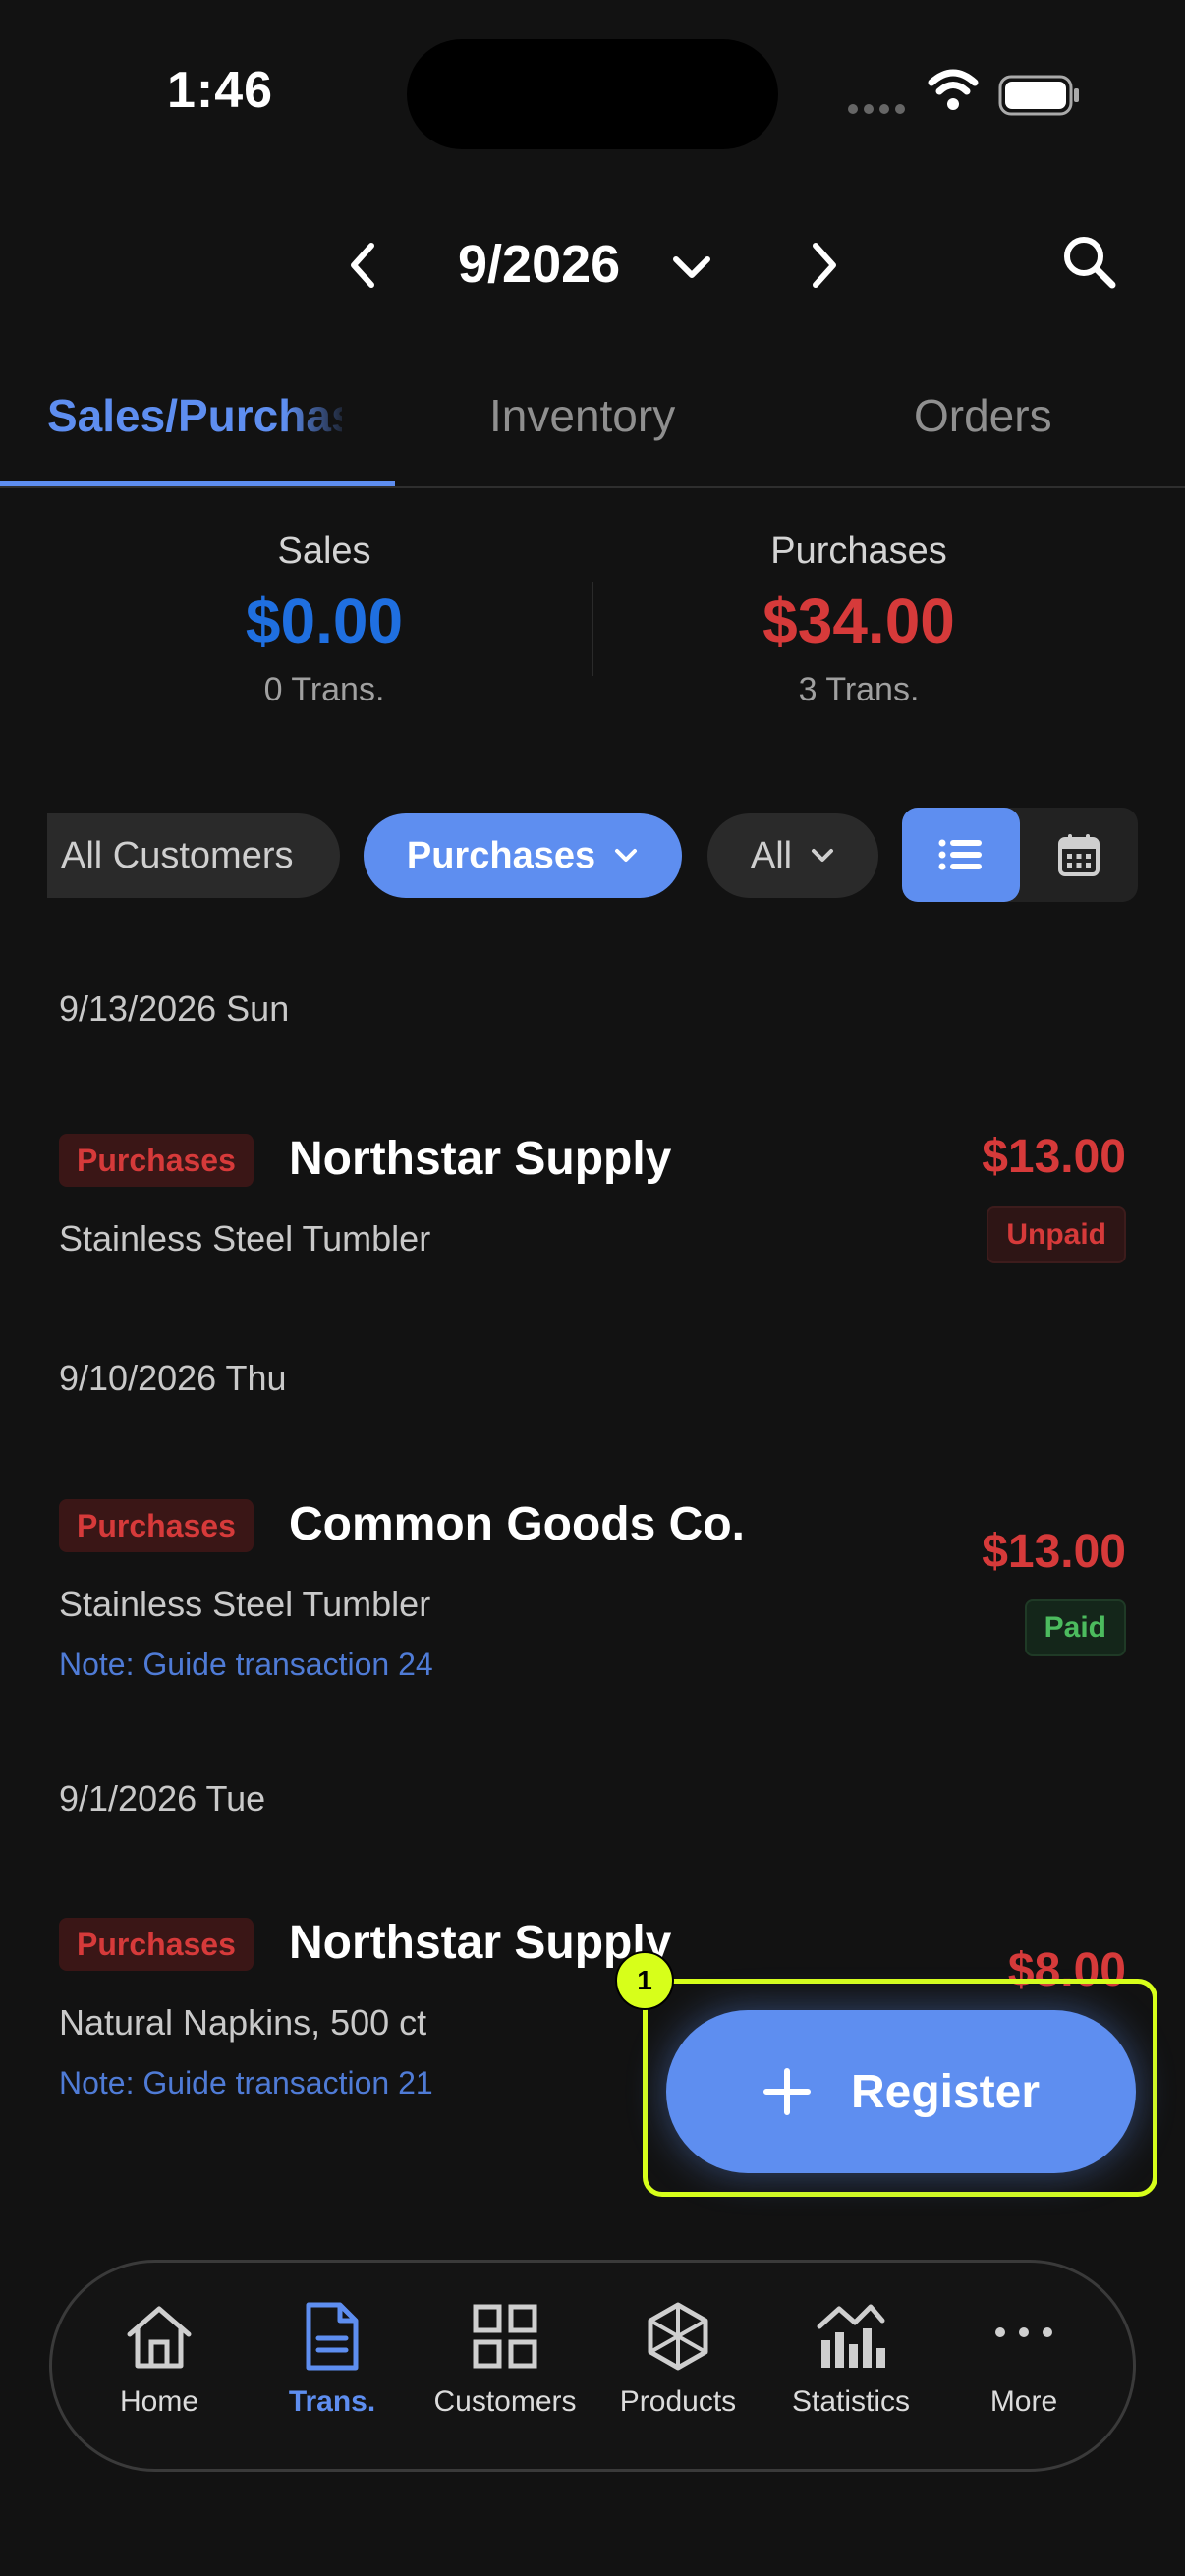 The image size is (1185, 2576). I want to click on nav-more: More, so click(1024, 2359).